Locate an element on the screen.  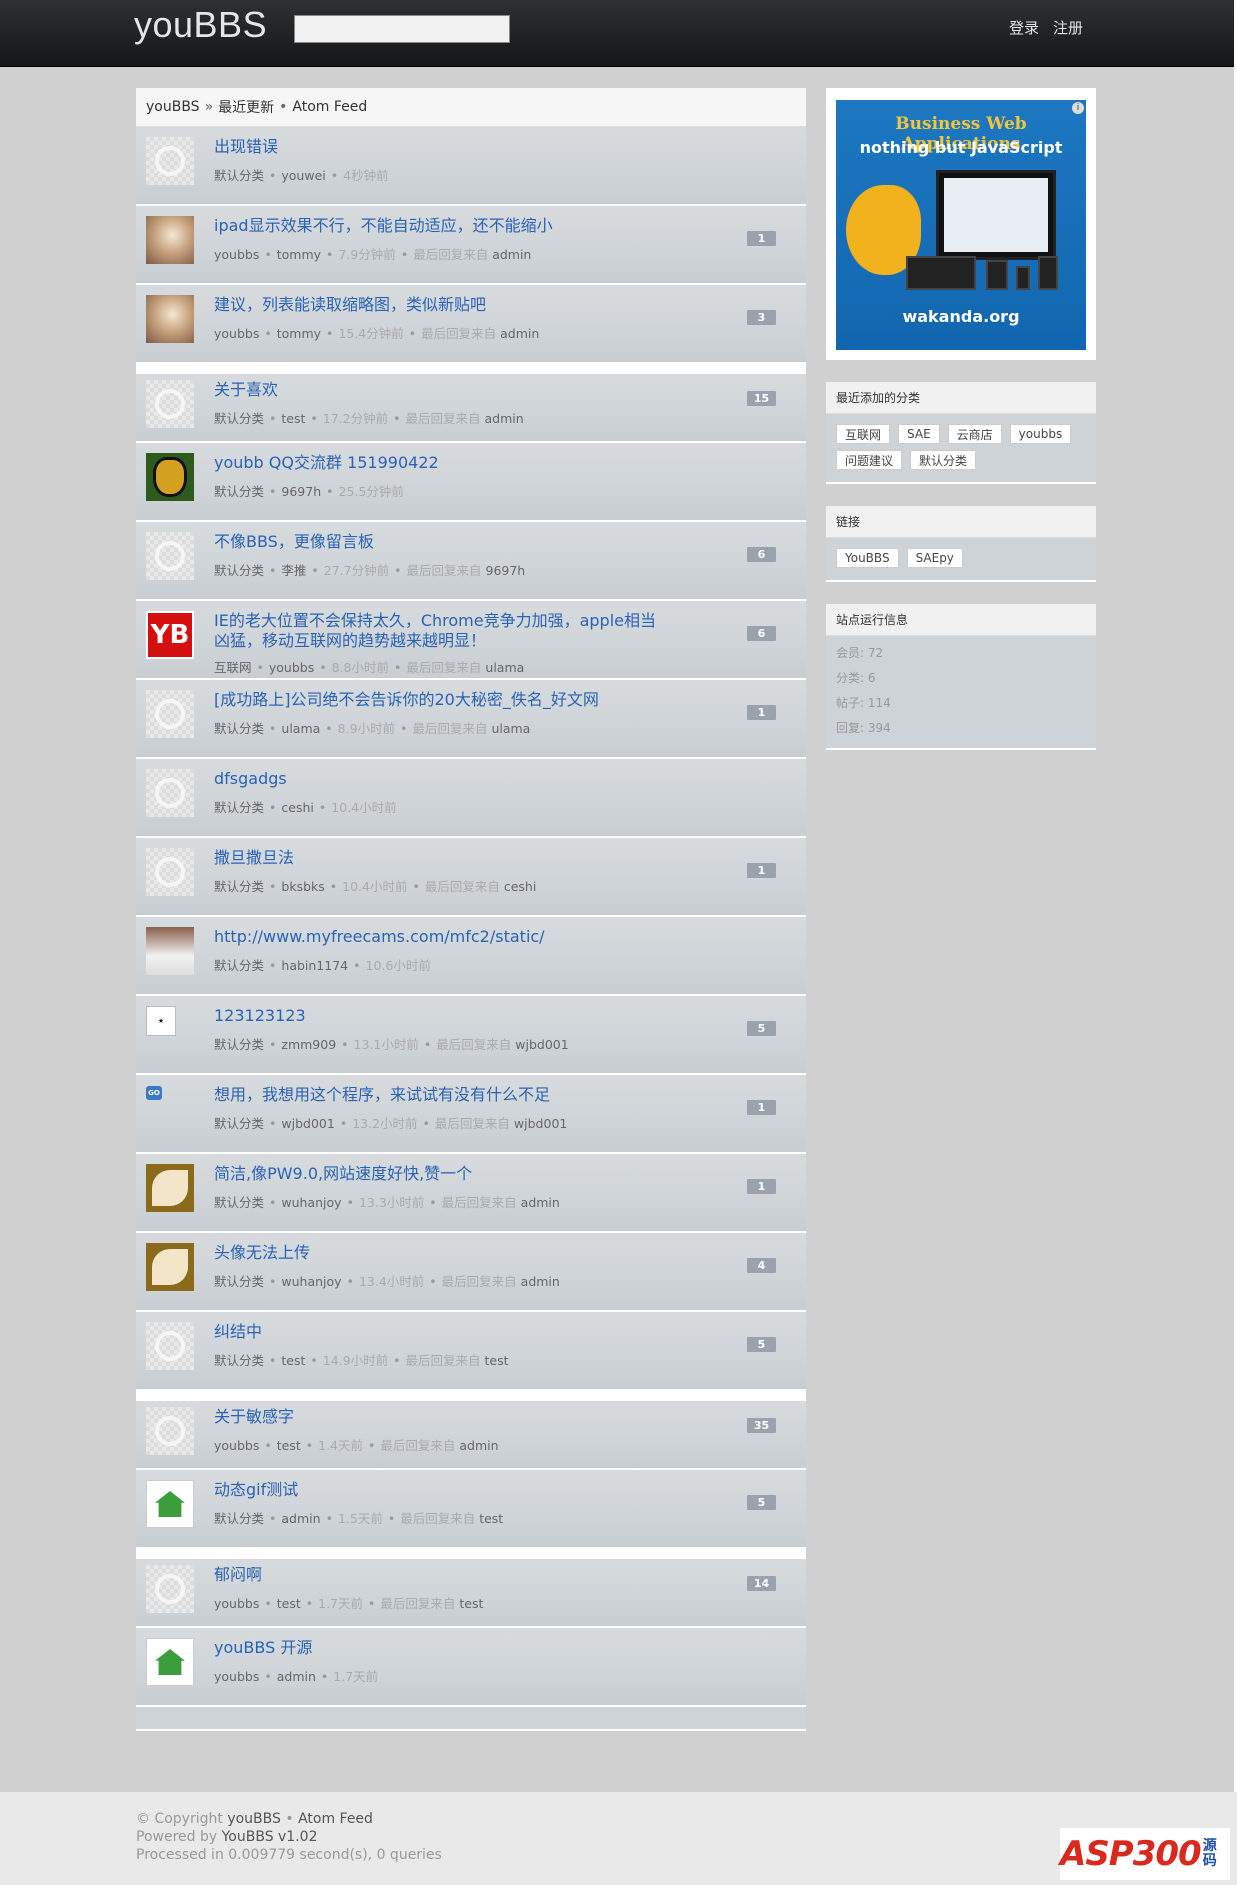
topic-author-link: admin is located at coordinates (300, 1518).